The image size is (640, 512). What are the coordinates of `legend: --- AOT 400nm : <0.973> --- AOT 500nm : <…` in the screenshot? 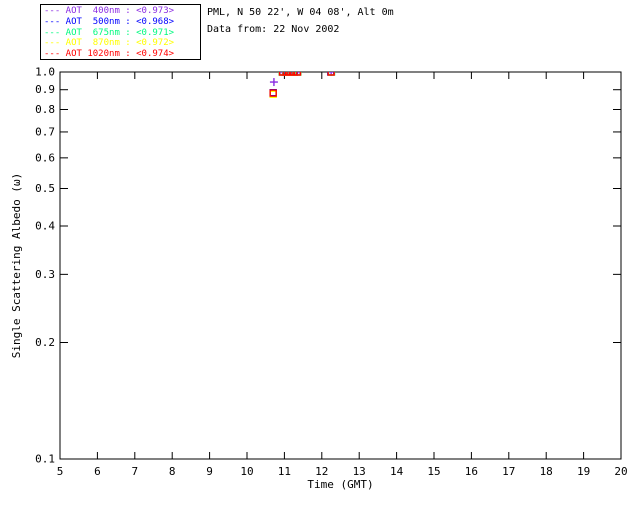 It's located at (120, 32).